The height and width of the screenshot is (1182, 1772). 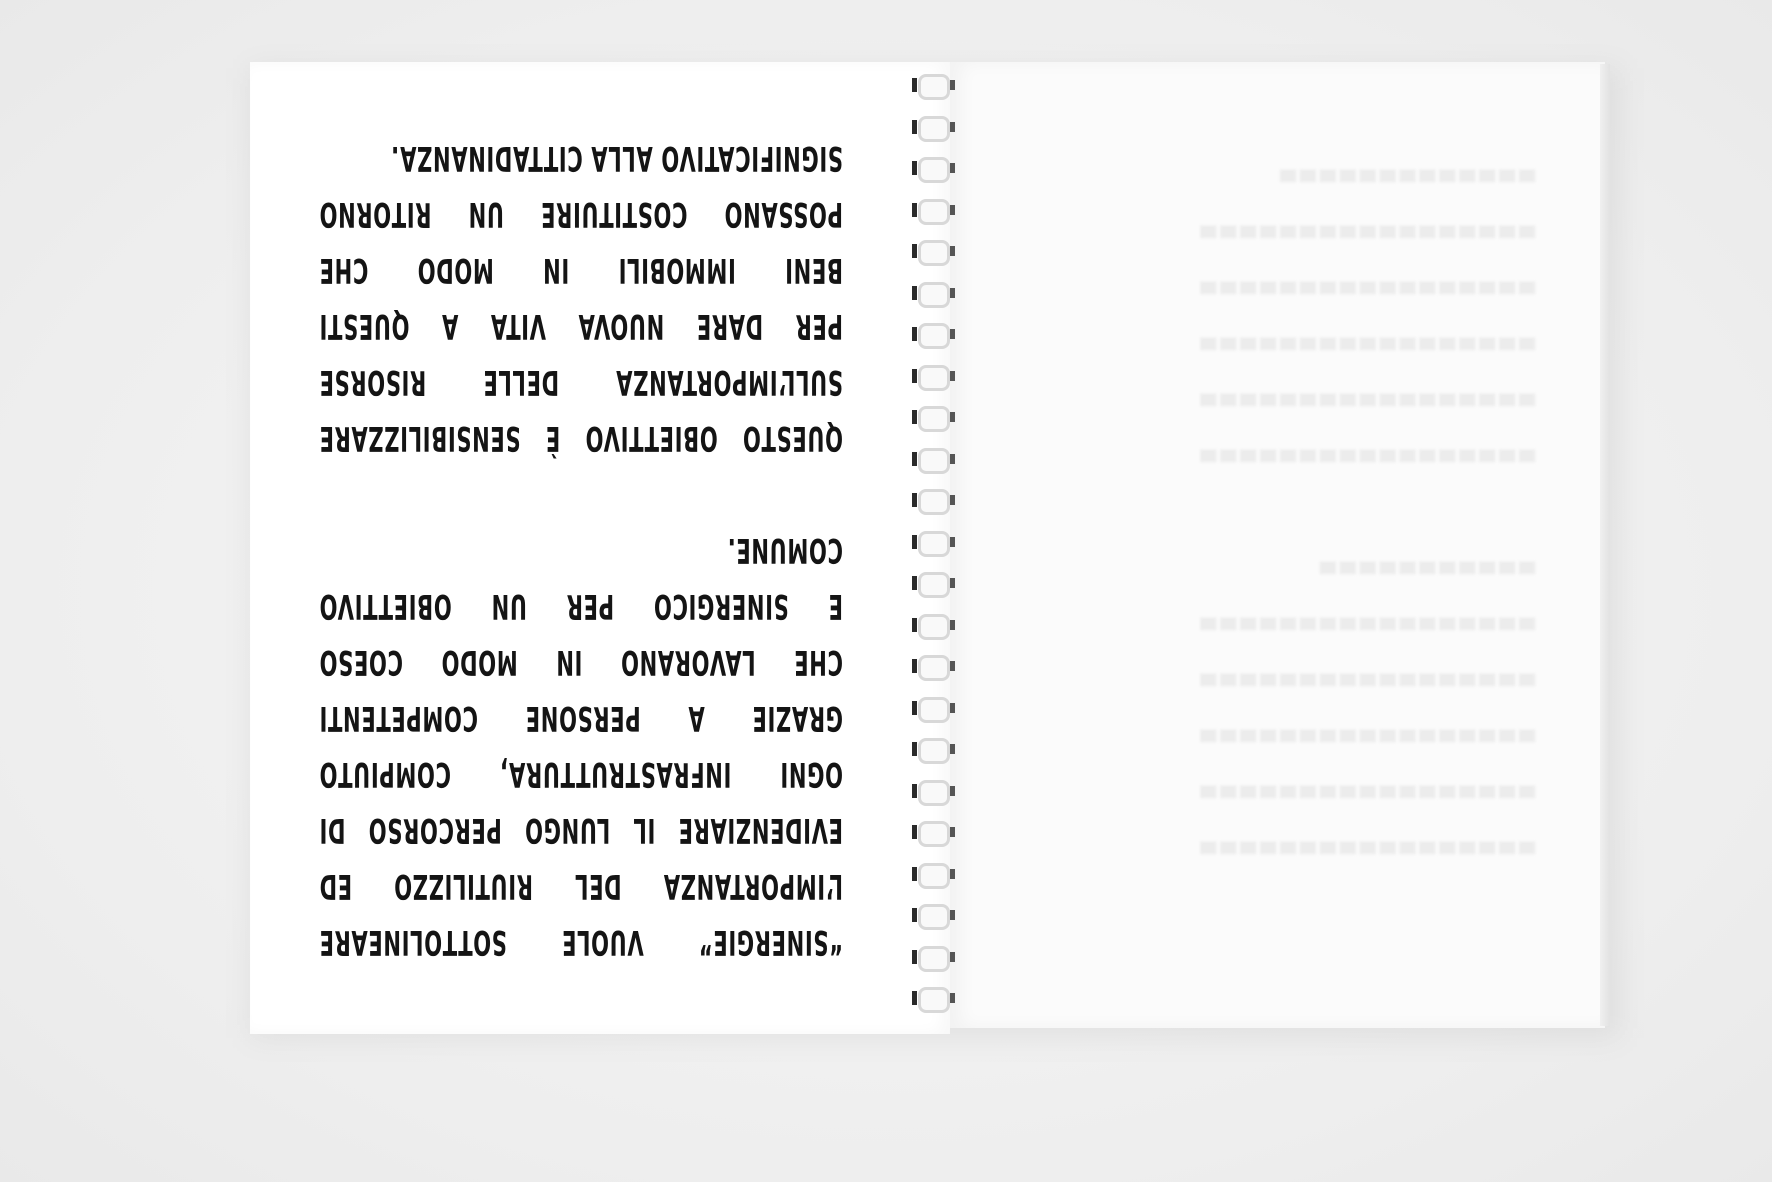 I want to click on spiral-binding, so click(x=931, y=546).